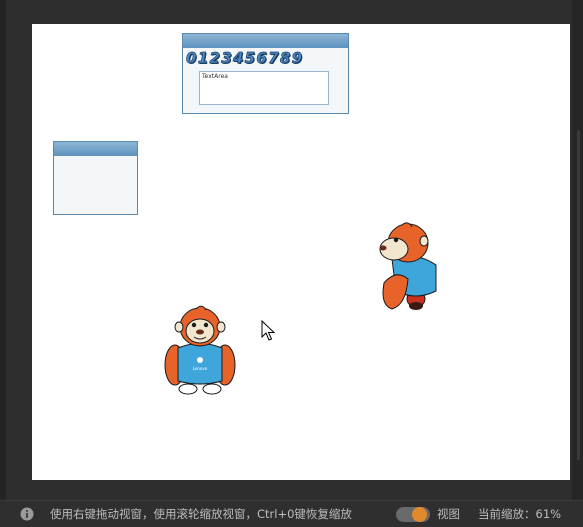 This screenshot has height=527, width=583. I want to click on textarea-label: TextArea, so click(215, 76).